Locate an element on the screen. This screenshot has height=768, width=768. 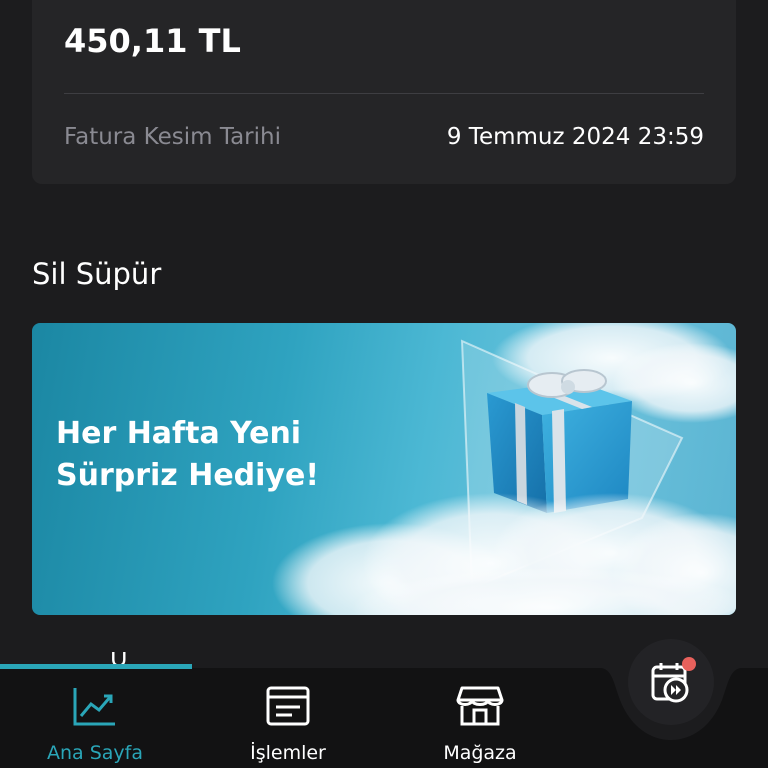
section-title: Sil Süpür is located at coordinates (97, 274).